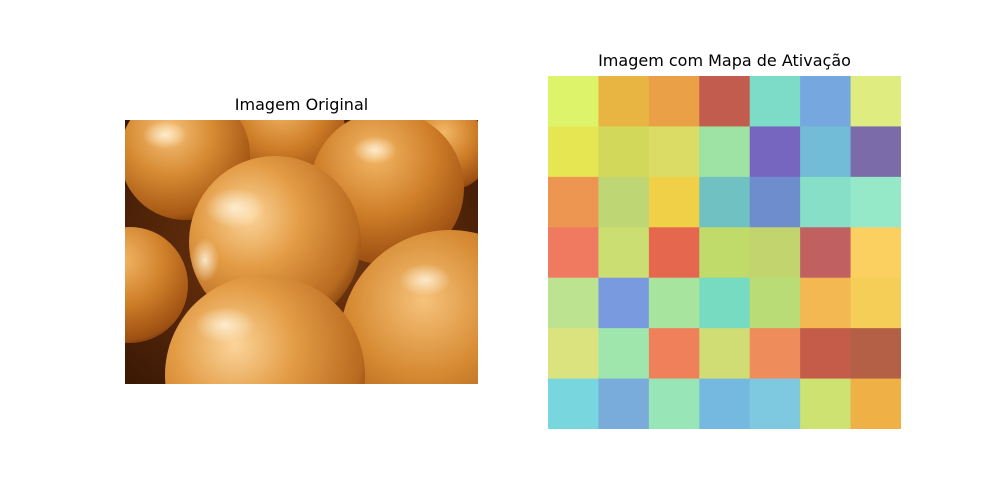 The image size is (1000, 500). What do you see at coordinates (301, 104) in the screenshot?
I see `original-image-title: Imagem Original` at bounding box center [301, 104].